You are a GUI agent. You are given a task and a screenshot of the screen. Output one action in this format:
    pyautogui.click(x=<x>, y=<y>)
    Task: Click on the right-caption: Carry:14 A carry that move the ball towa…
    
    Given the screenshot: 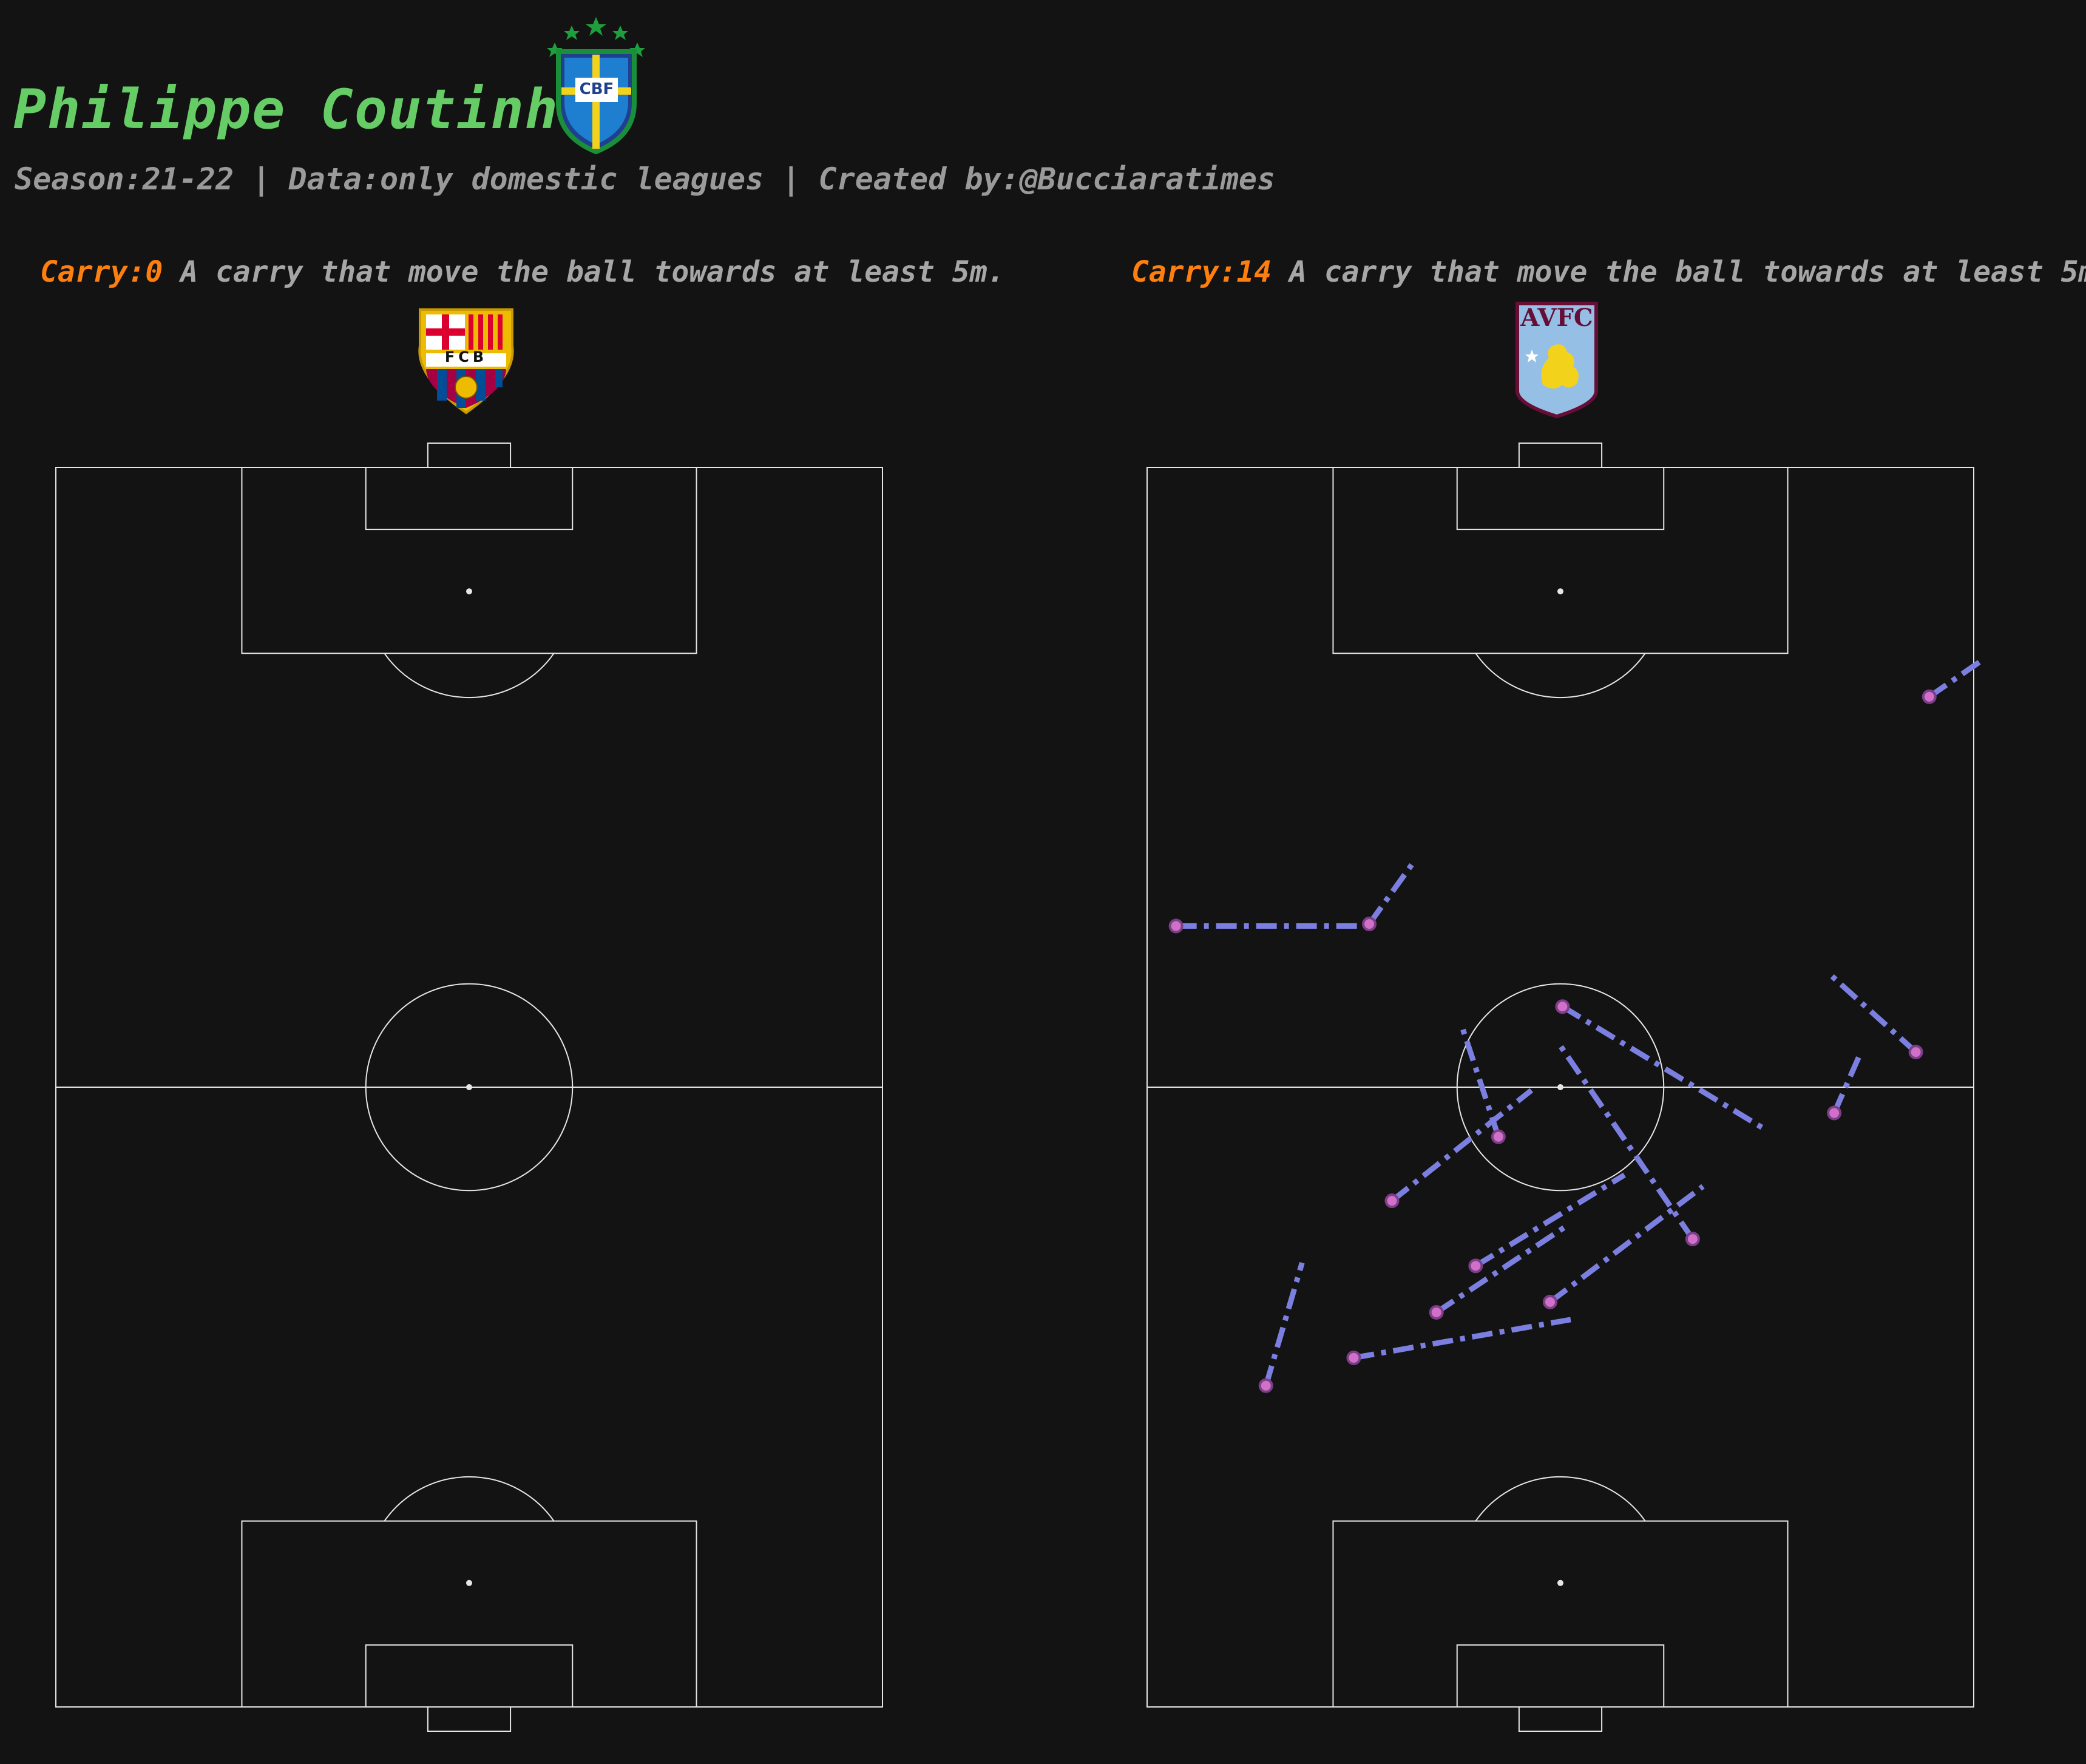 What is the action you would take?
    pyautogui.click(x=1608, y=272)
    